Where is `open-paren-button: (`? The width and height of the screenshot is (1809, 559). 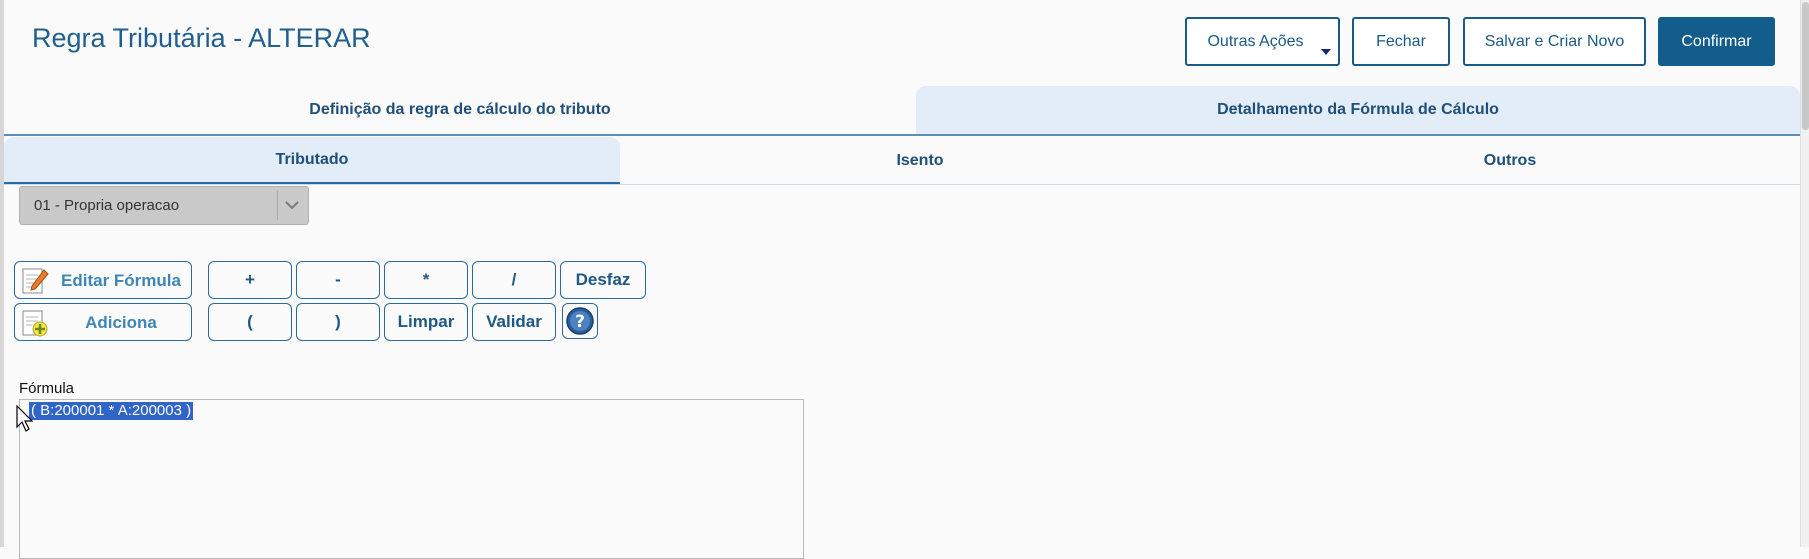
open-paren-button: ( is located at coordinates (250, 322).